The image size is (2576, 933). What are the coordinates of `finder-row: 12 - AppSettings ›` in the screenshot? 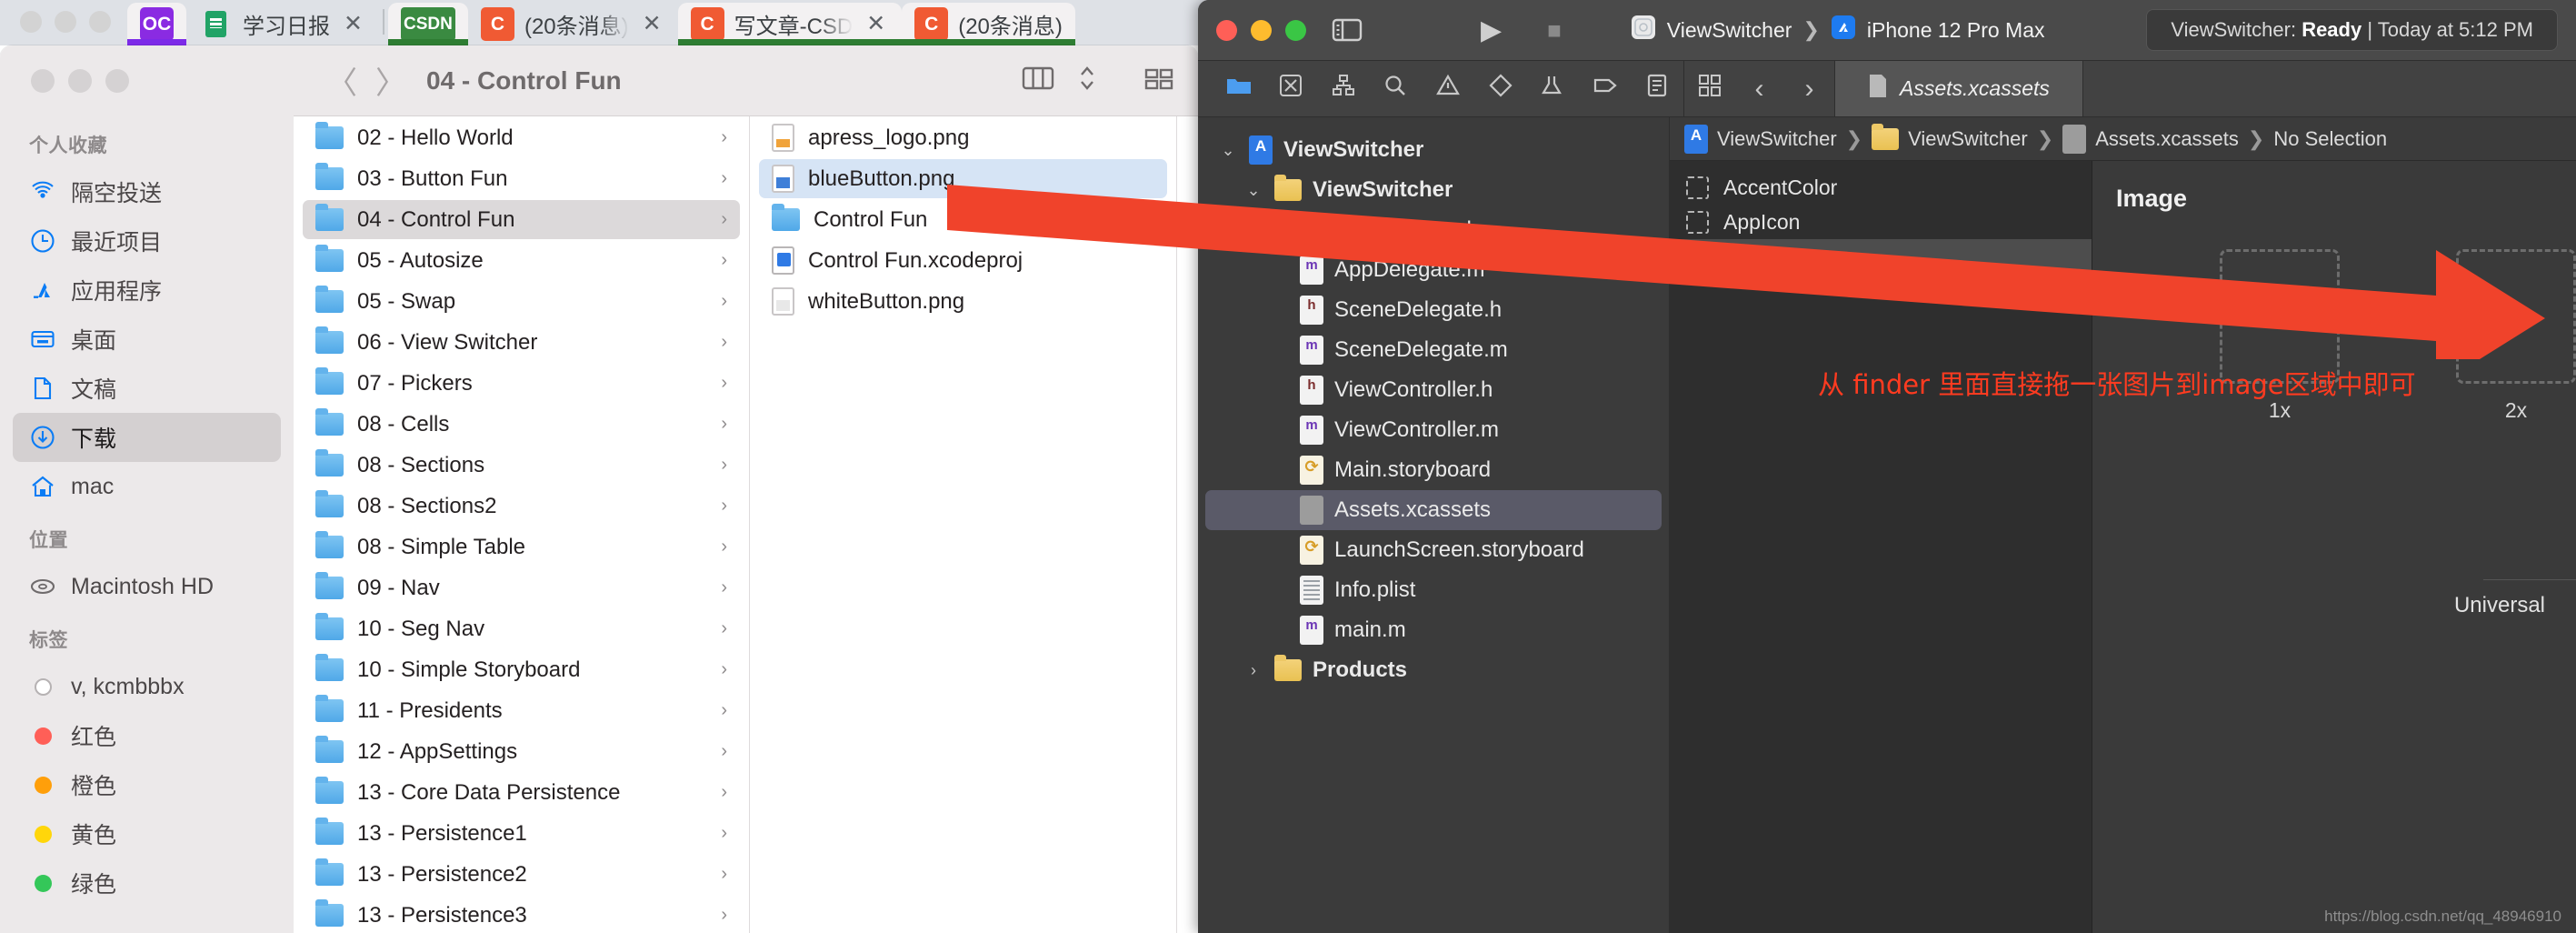 It's located at (521, 751).